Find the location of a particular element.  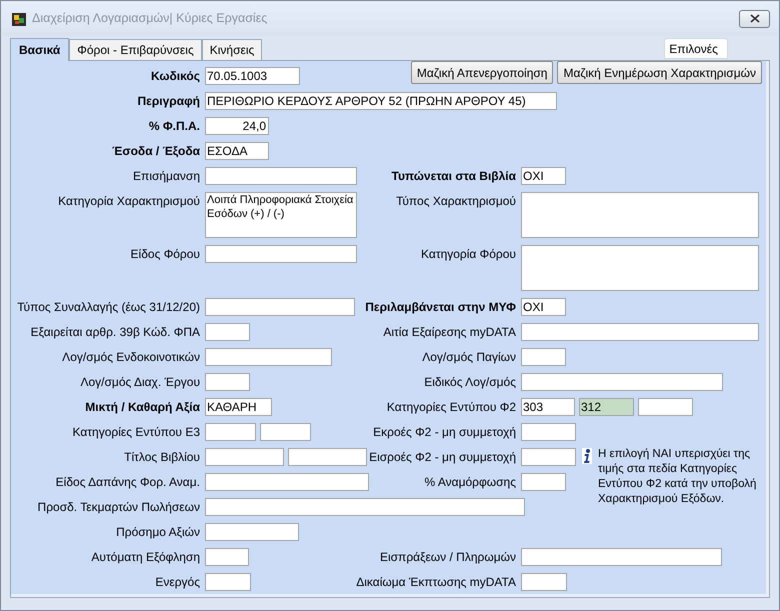

input-field: 303 is located at coordinates (548, 407).